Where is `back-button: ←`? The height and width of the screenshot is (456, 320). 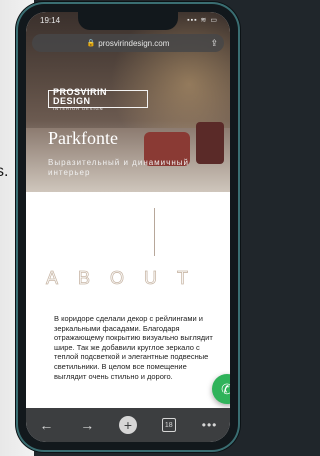 back-button: ← is located at coordinates (46, 425).